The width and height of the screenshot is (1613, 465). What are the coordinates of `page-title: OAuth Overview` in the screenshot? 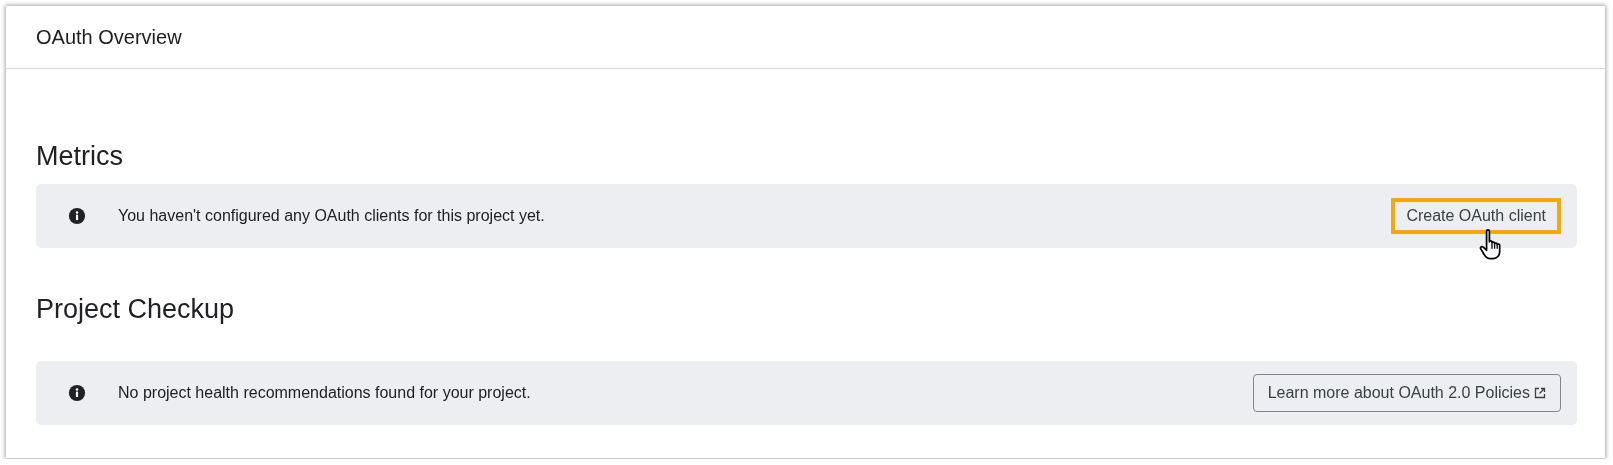 It's located at (109, 37).